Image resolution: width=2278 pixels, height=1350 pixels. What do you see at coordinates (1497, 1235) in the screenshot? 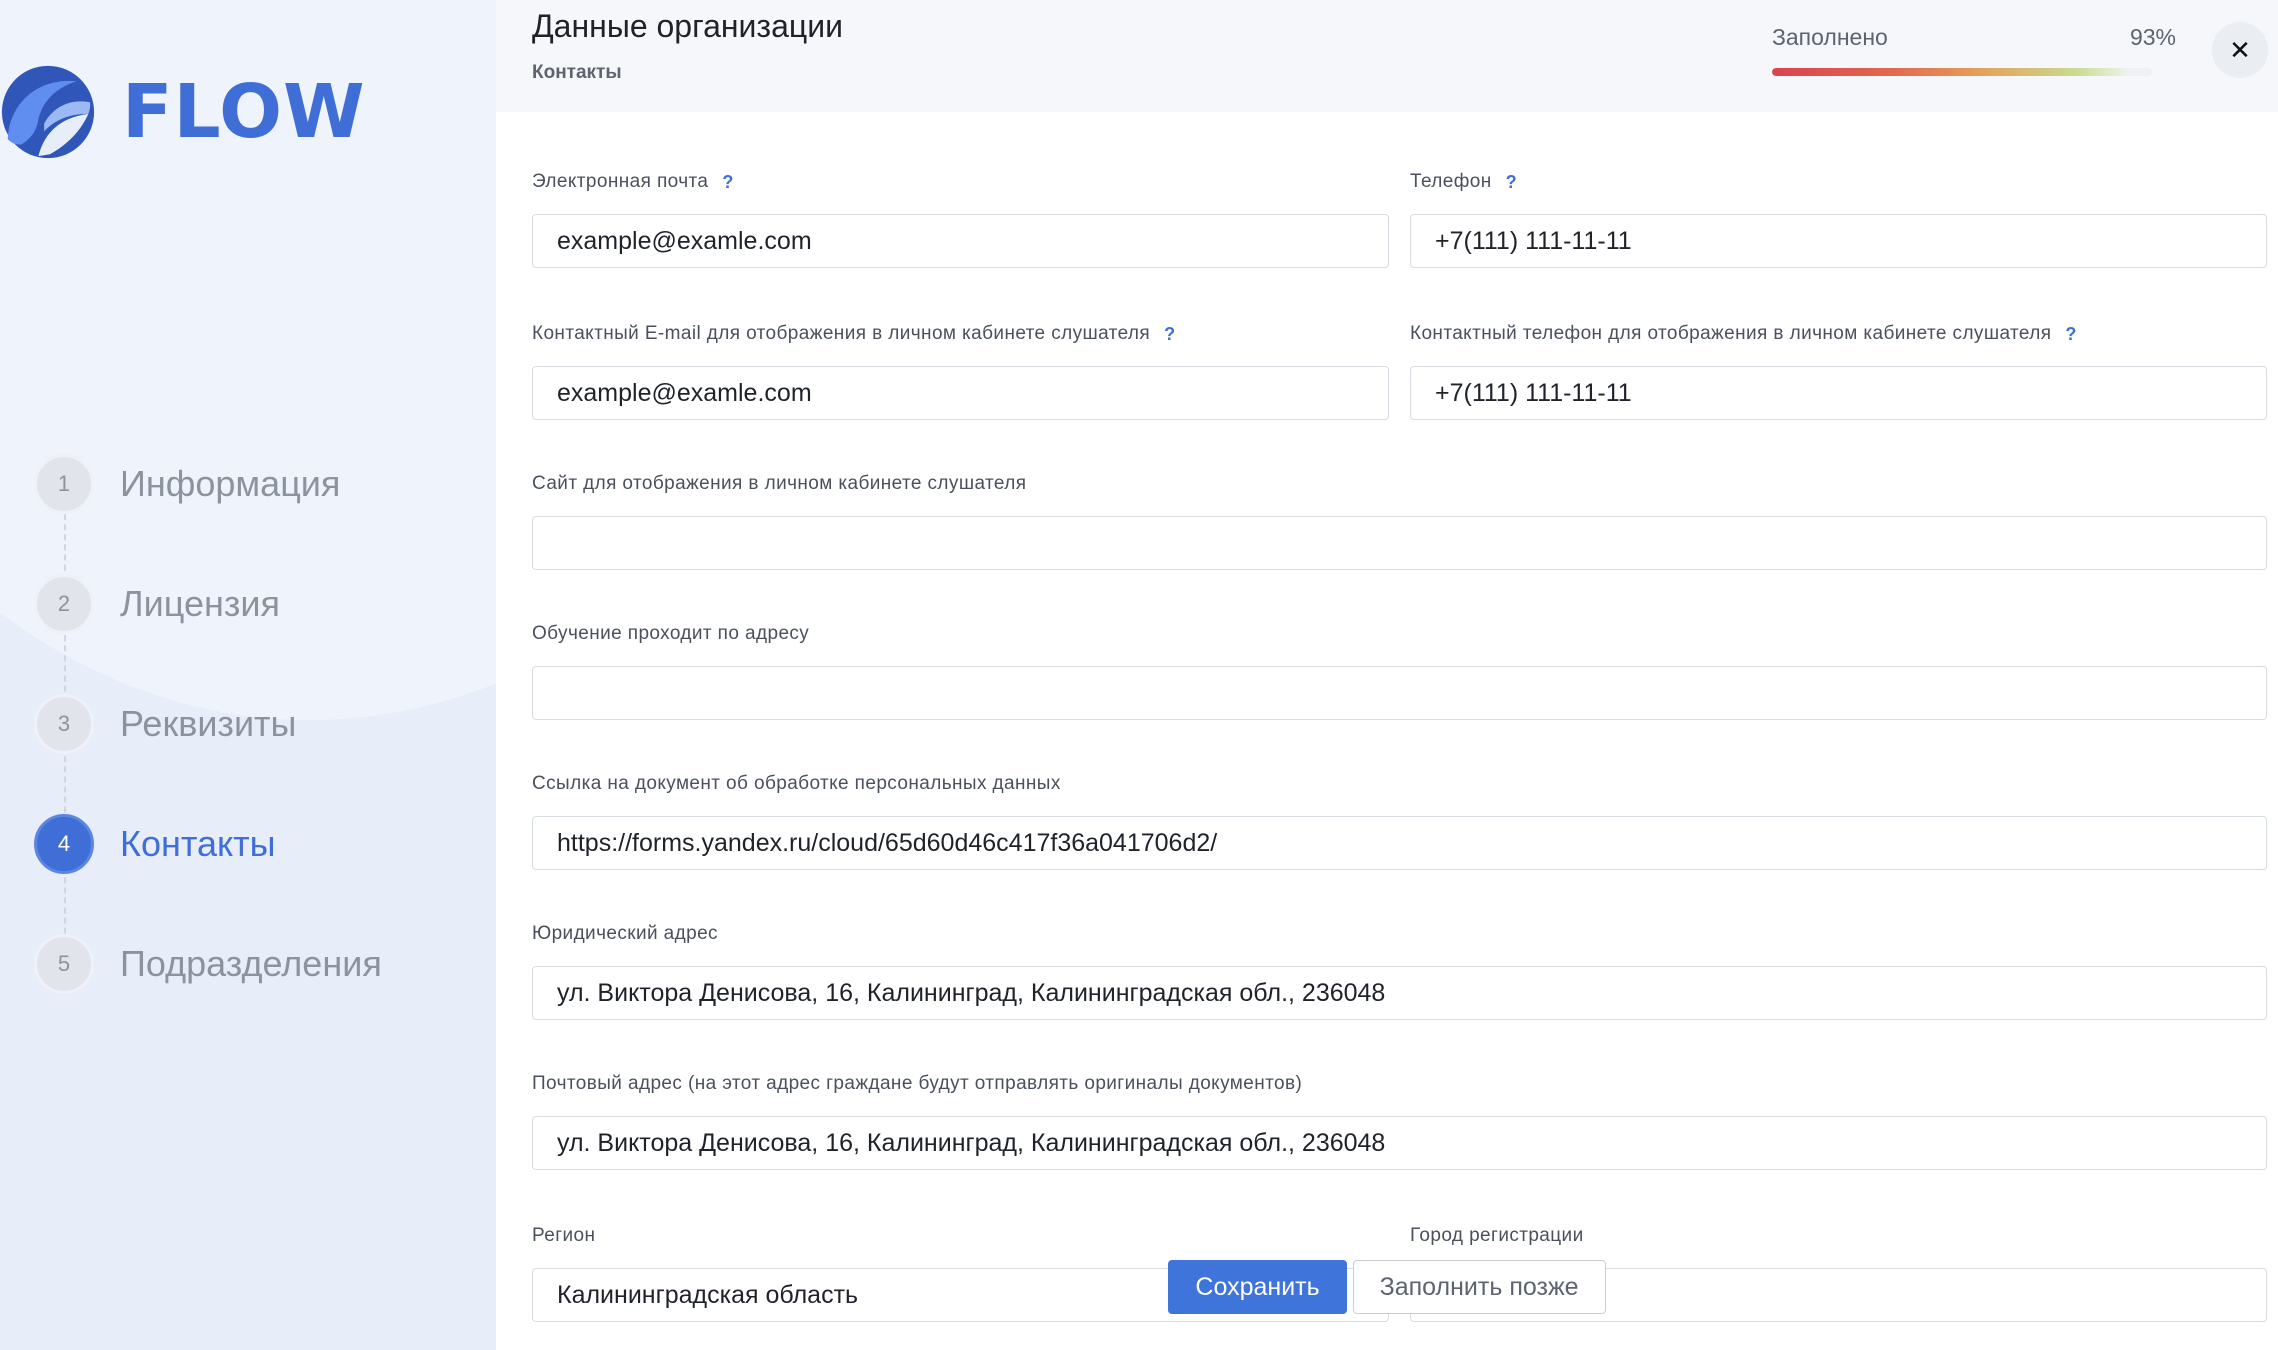
I see `city-label: Город регистрации` at bounding box center [1497, 1235].